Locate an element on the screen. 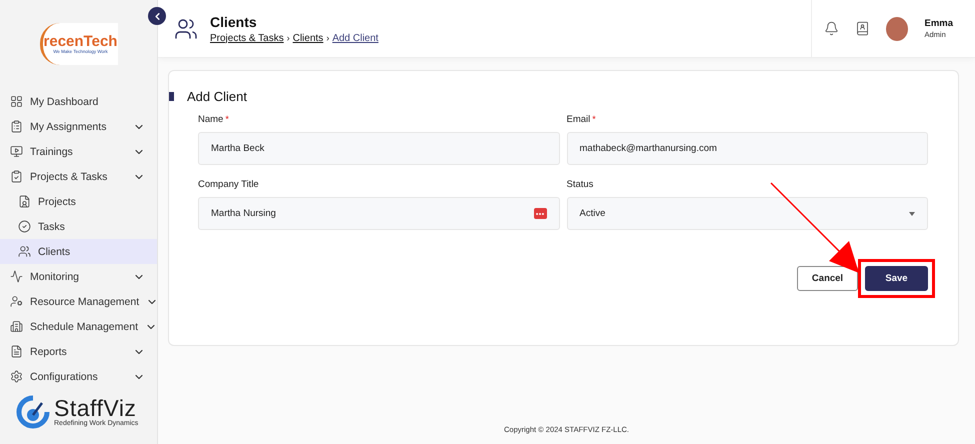 The width and height of the screenshot is (975, 444). field-label: Name * is located at coordinates (214, 119).